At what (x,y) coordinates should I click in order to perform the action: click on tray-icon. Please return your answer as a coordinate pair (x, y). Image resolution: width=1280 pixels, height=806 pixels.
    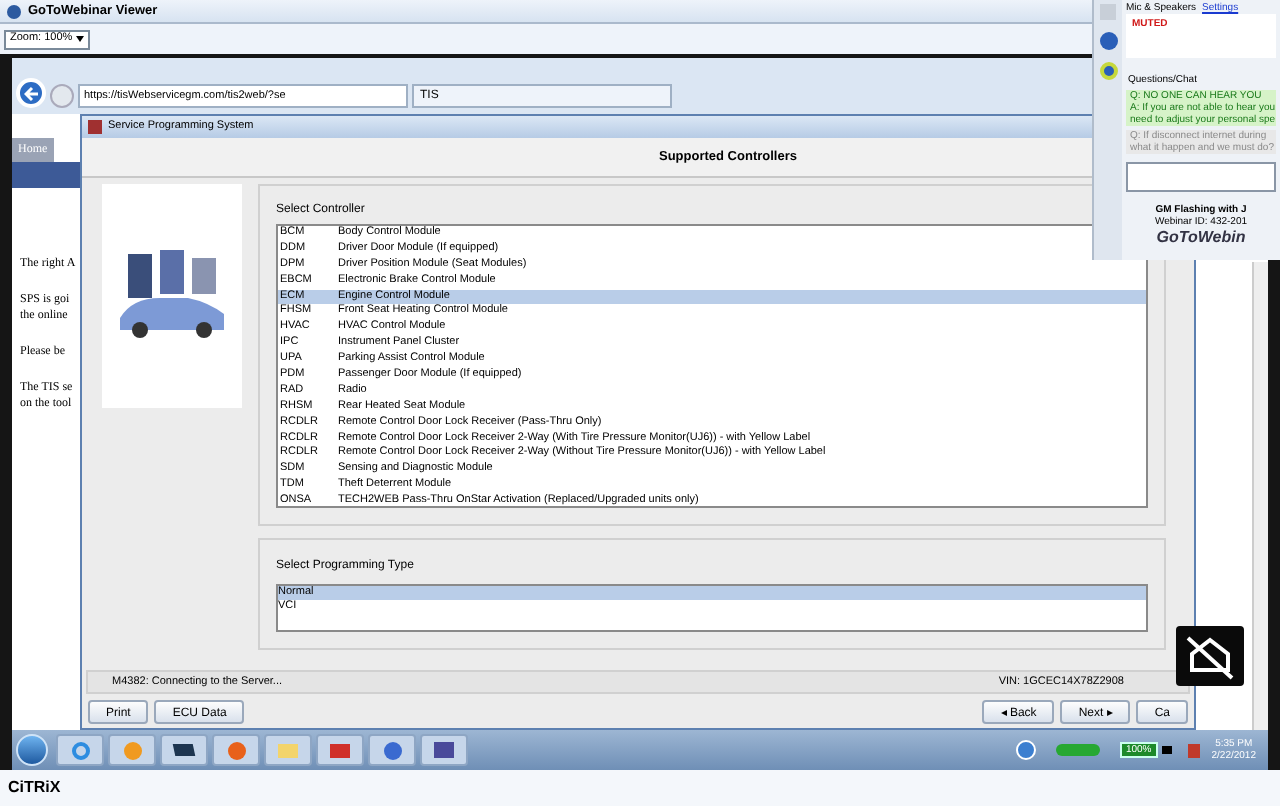
    Looking at the image, I should click on (1025, 750).